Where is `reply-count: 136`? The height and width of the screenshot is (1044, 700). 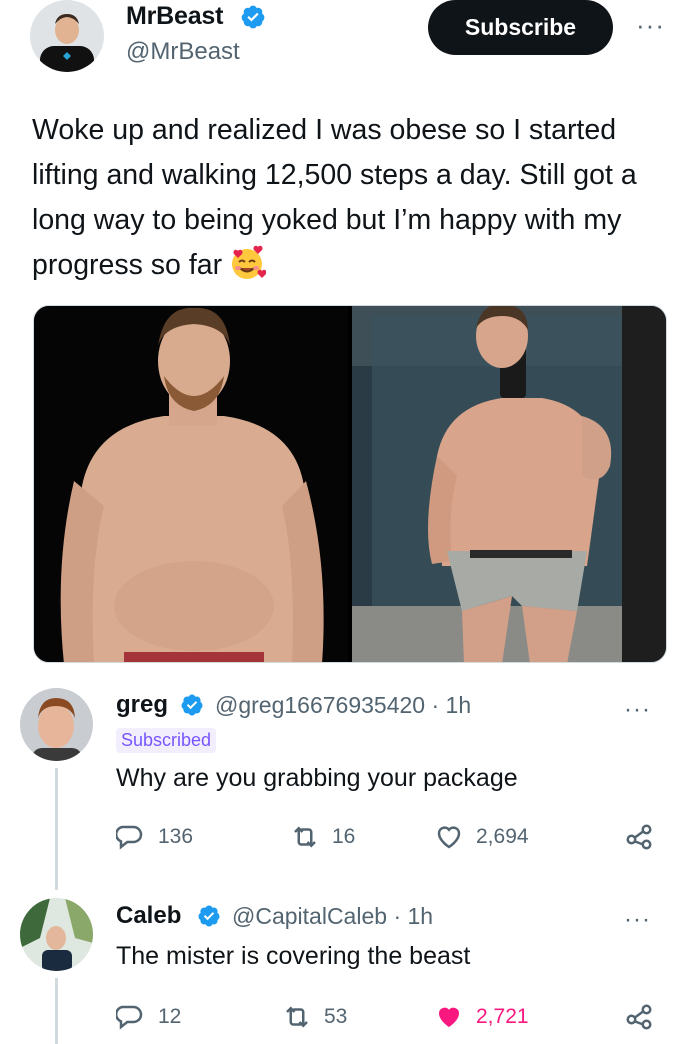
reply-count: 136 is located at coordinates (176, 836).